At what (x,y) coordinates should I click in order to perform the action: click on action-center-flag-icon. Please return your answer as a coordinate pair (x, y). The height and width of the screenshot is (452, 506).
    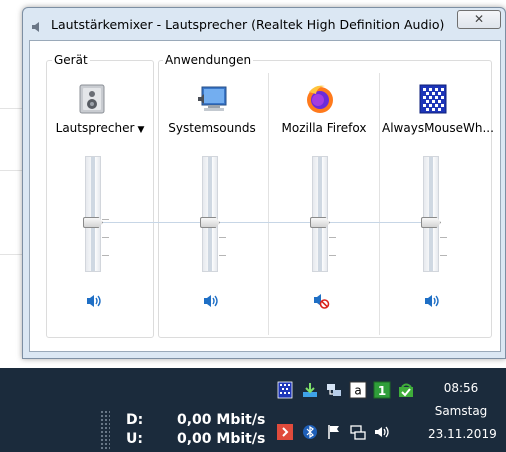
    Looking at the image, I should click on (334, 432).